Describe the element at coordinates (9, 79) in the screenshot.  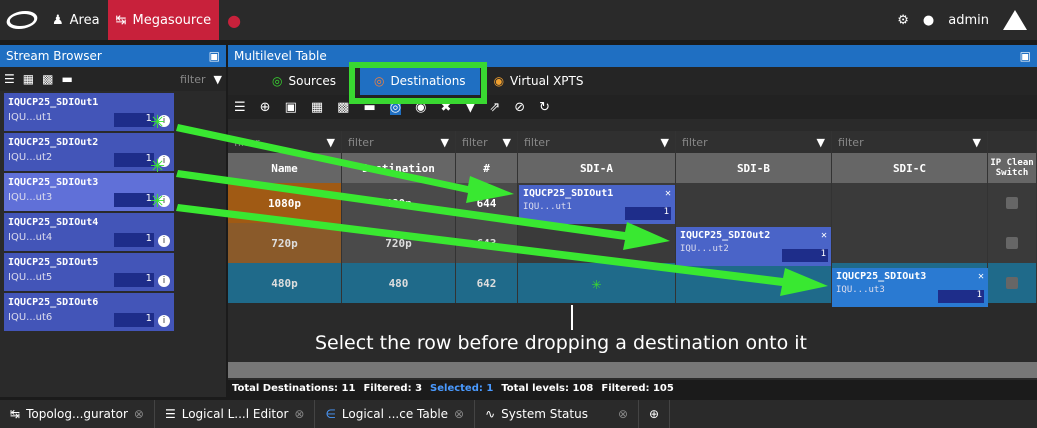
I see `list-view-icon: ☰` at that location.